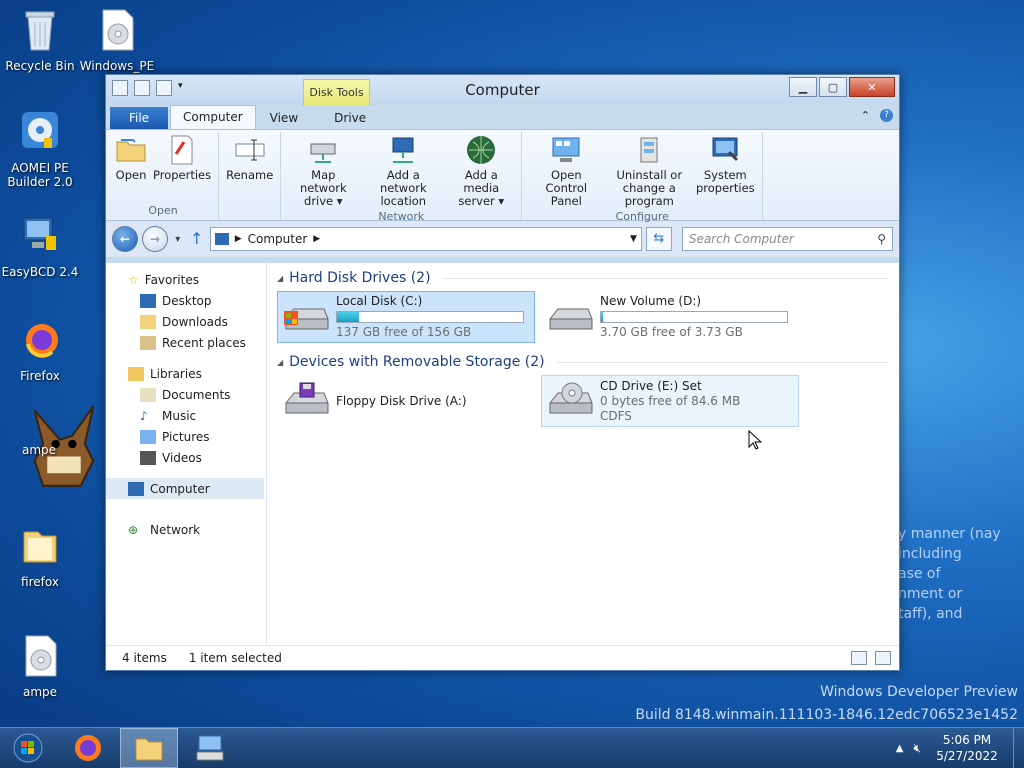  I want to click on tiles-view-icon, so click(883, 658).